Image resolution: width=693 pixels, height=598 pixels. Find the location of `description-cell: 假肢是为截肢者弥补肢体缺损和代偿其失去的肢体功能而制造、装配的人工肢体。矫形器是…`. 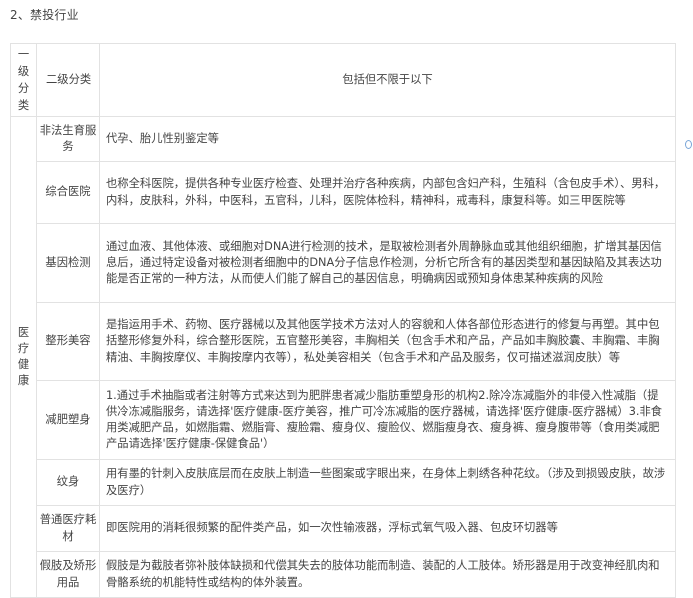

description-cell: 假肢是为截肢者弥补肢体缺损和代偿其失去的肢体功能而制造、装配的人工肢体。矫形器是… is located at coordinates (387, 574).